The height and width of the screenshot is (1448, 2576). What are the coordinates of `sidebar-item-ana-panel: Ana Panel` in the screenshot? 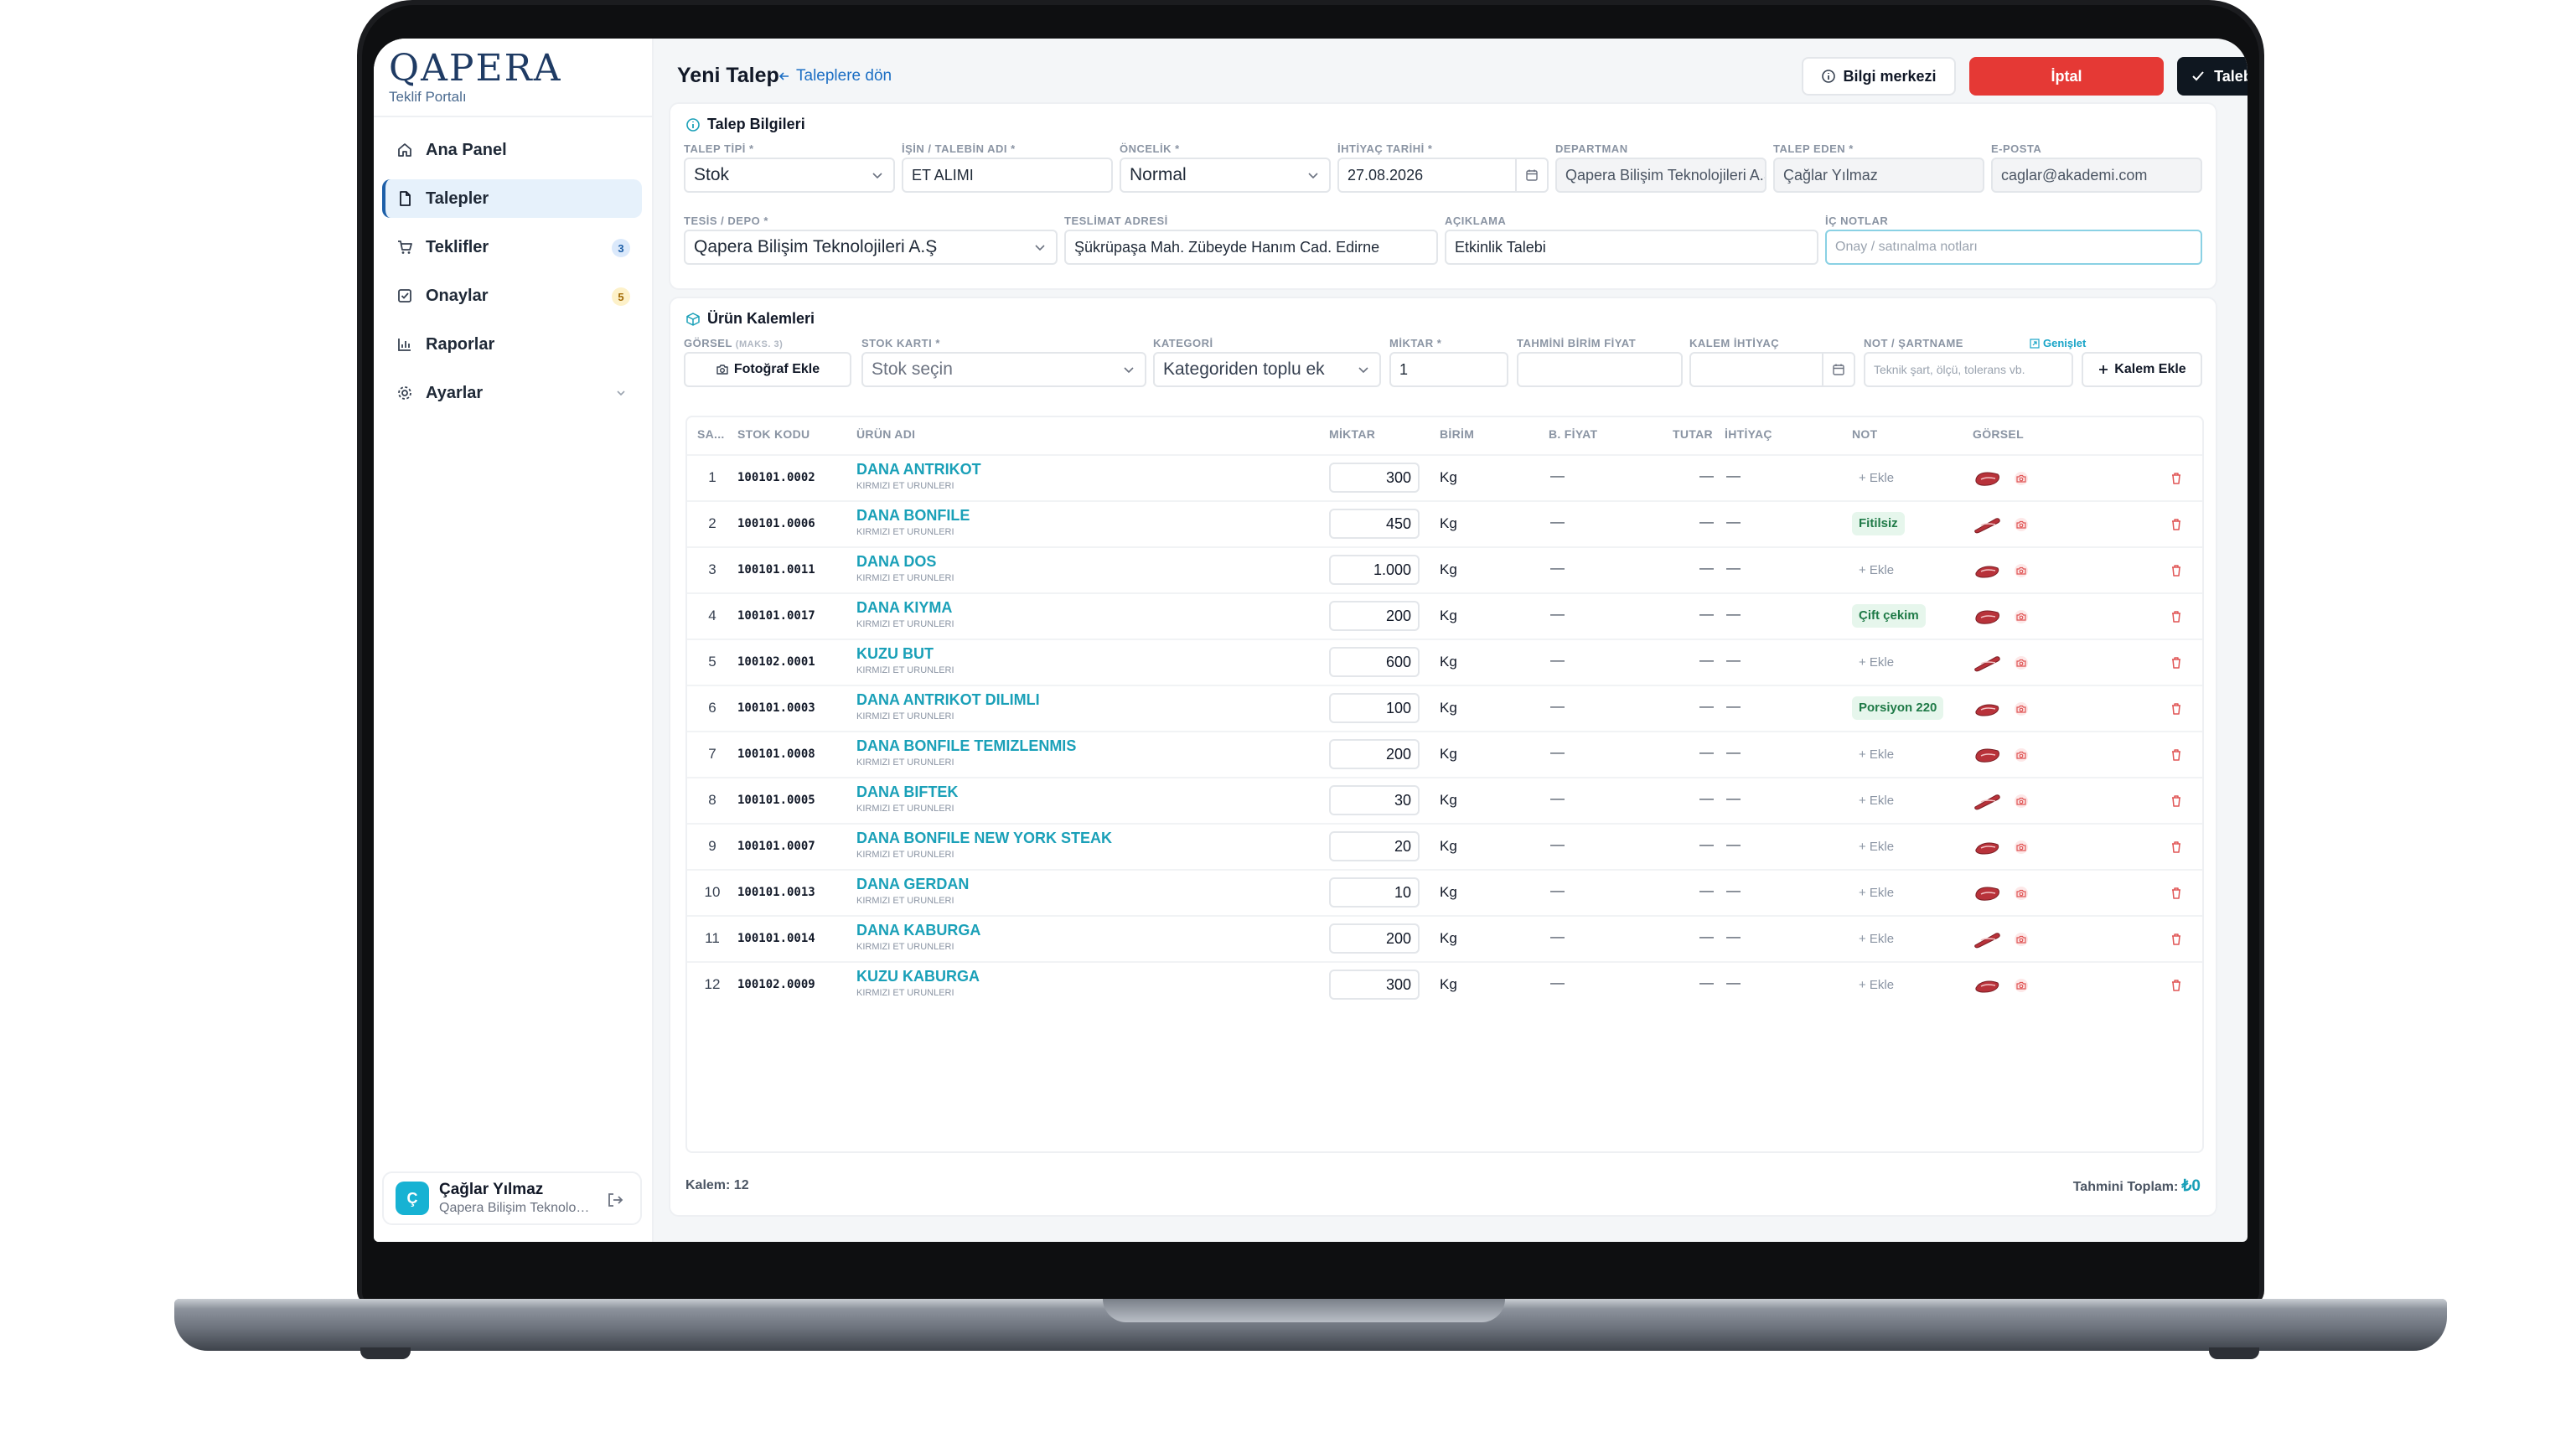 It's located at (512, 150).